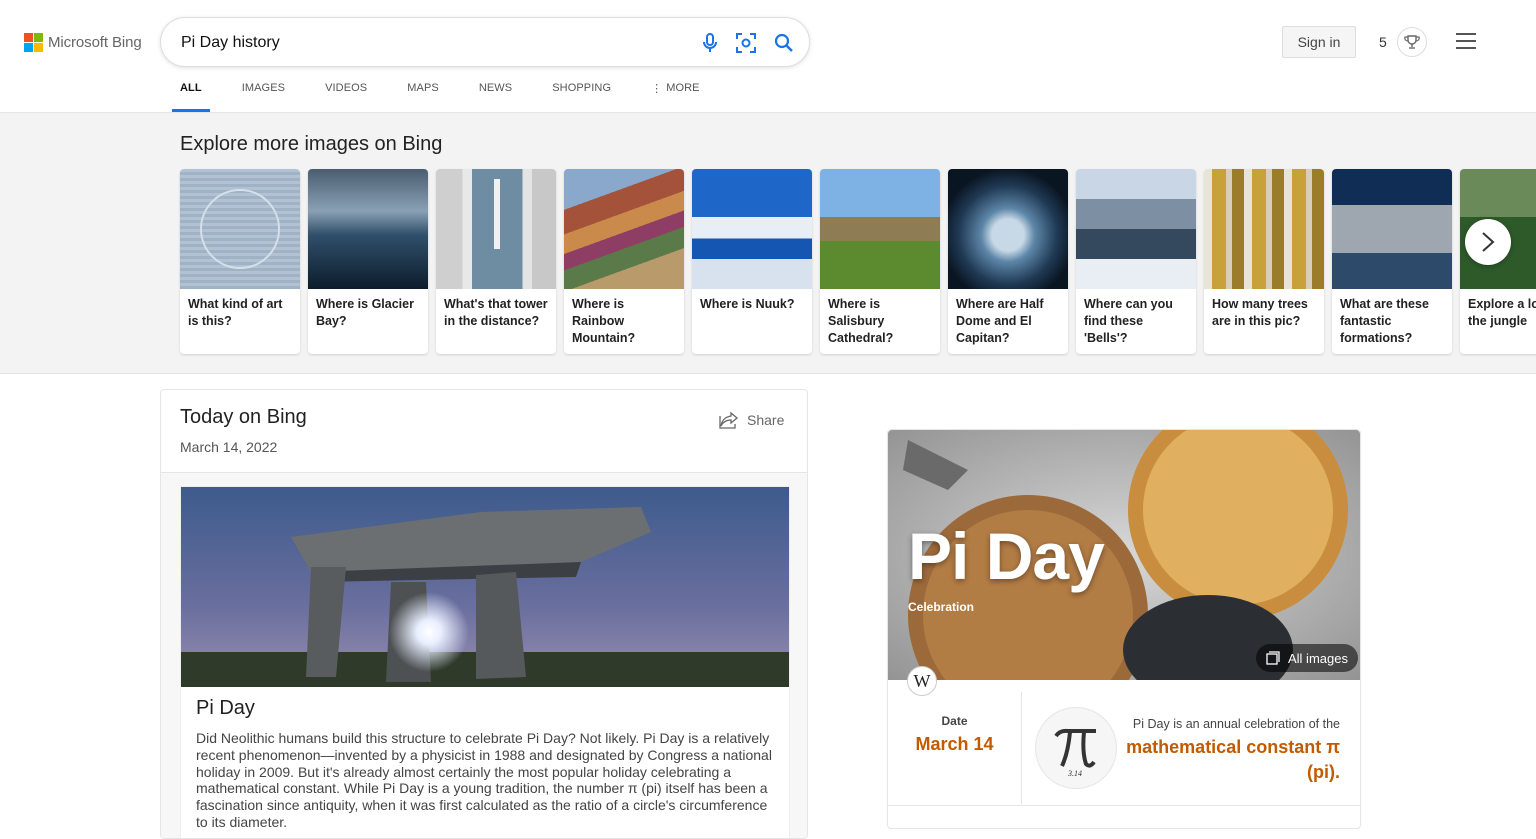 Image resolution: width=1536 pixels, height=839 pixels. I want to click on wikipedia-icon: W, so click(922, 681).